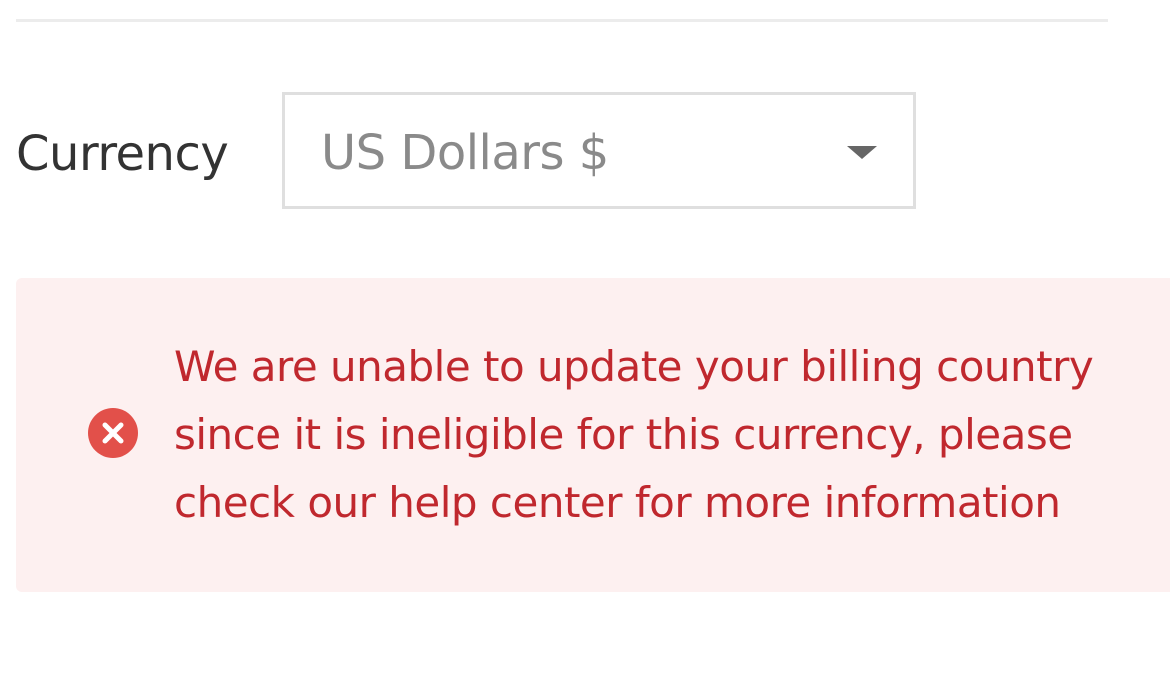  I want to click on currency-label: Currency, so click(122, 154).